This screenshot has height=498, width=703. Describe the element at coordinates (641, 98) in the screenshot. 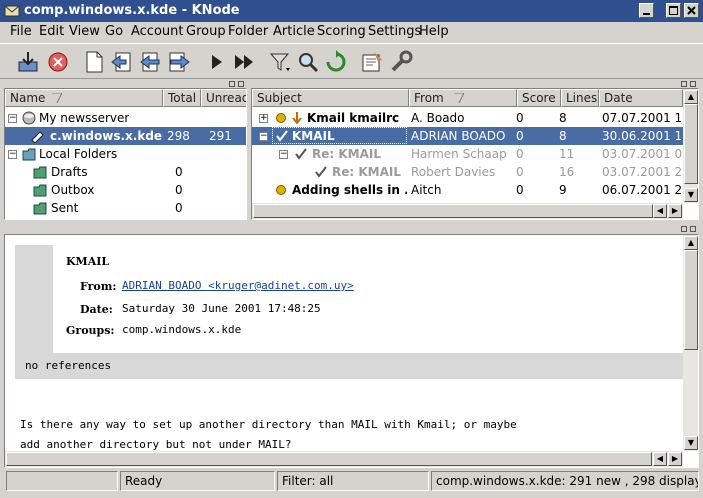

I see `column-date-header: Date` at that location.